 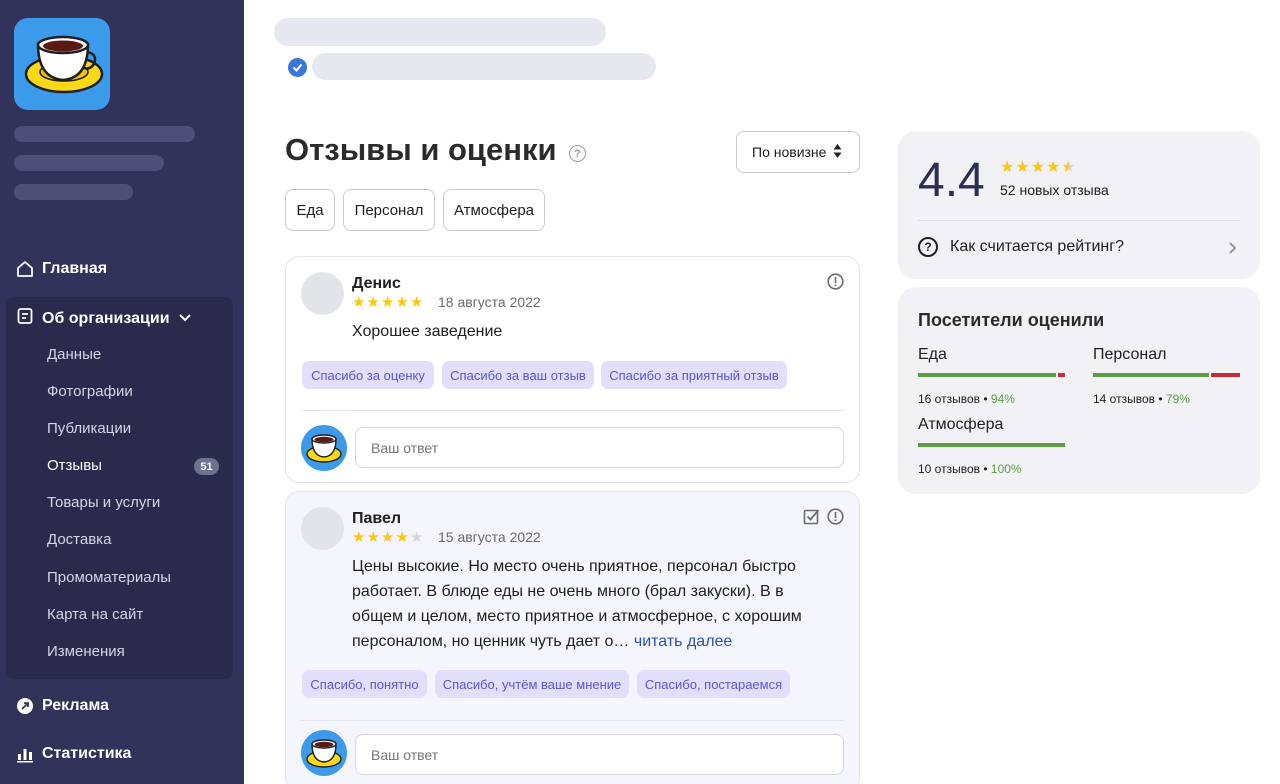 I want to click on category-percent: 79%, so click(x=1177, y=399).